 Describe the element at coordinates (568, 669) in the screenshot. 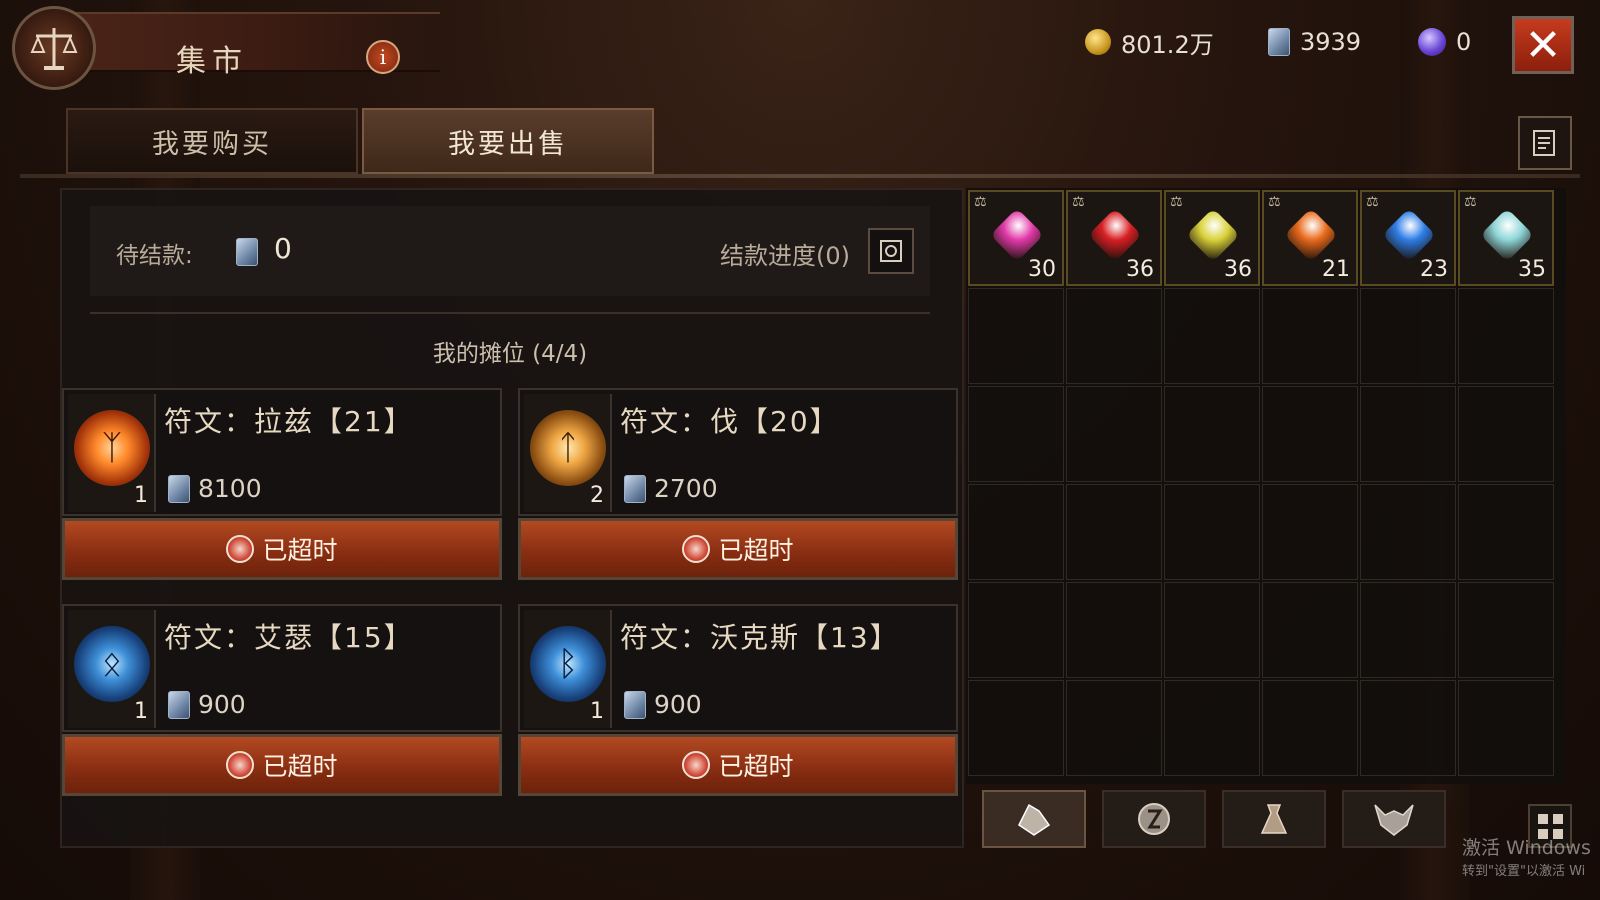

I see `item-slot: ᛒ 1` at that location.